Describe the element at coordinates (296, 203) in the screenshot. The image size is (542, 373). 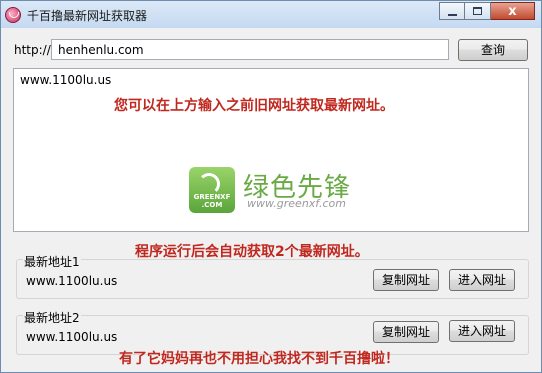
I see `watermark-url: www.greenxf.com` at that location.